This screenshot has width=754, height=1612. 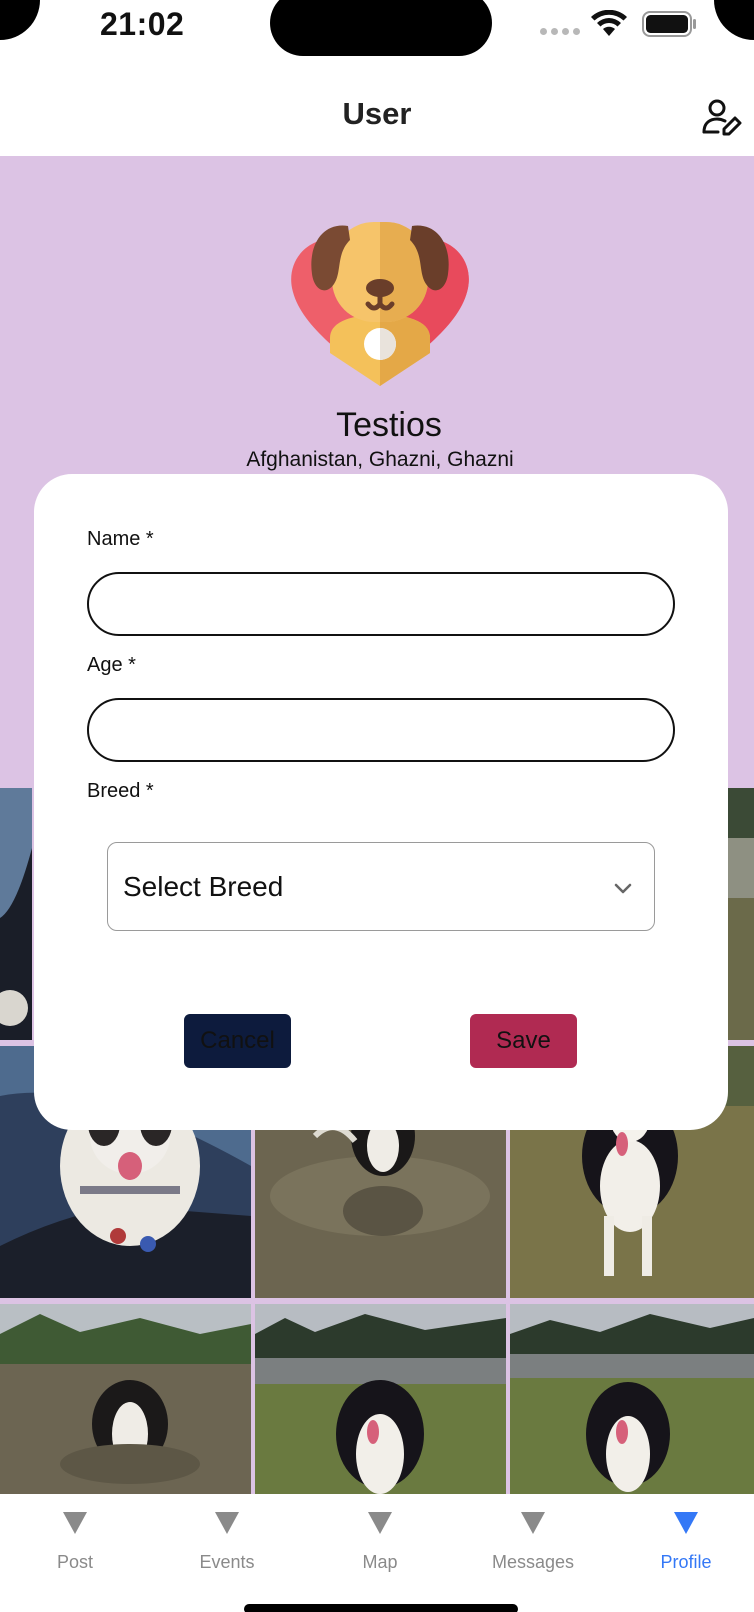 What do you see at coordinates (560, 31) in the screenshot?
I see `cellular-signal-icon` at bounding box center [560, 31].